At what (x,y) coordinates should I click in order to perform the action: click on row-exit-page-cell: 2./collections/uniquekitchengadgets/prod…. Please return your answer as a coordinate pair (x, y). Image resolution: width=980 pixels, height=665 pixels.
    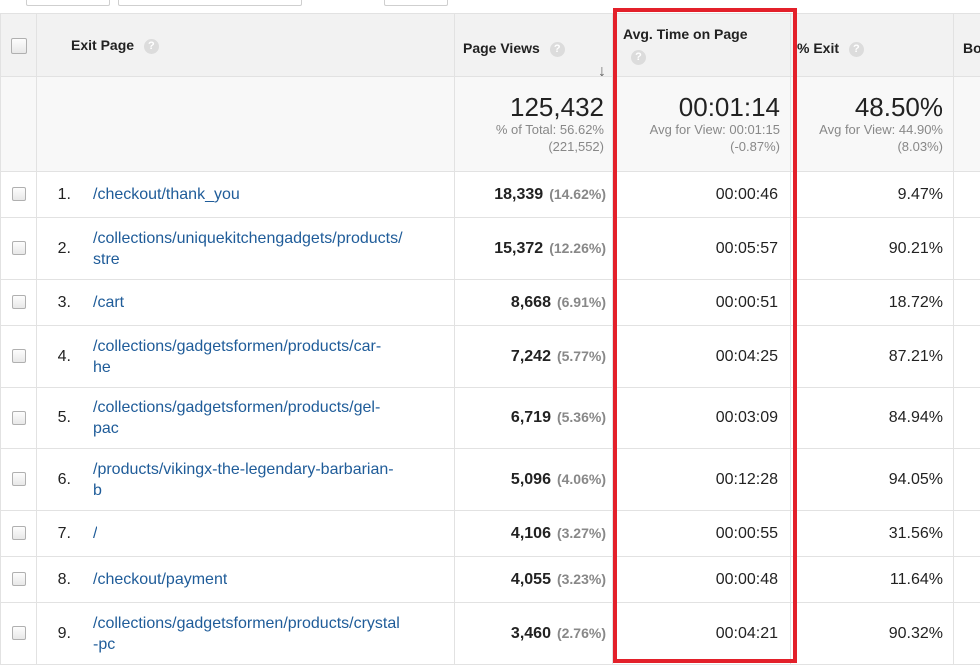
    Looking at the image, I should click on (246, 249).